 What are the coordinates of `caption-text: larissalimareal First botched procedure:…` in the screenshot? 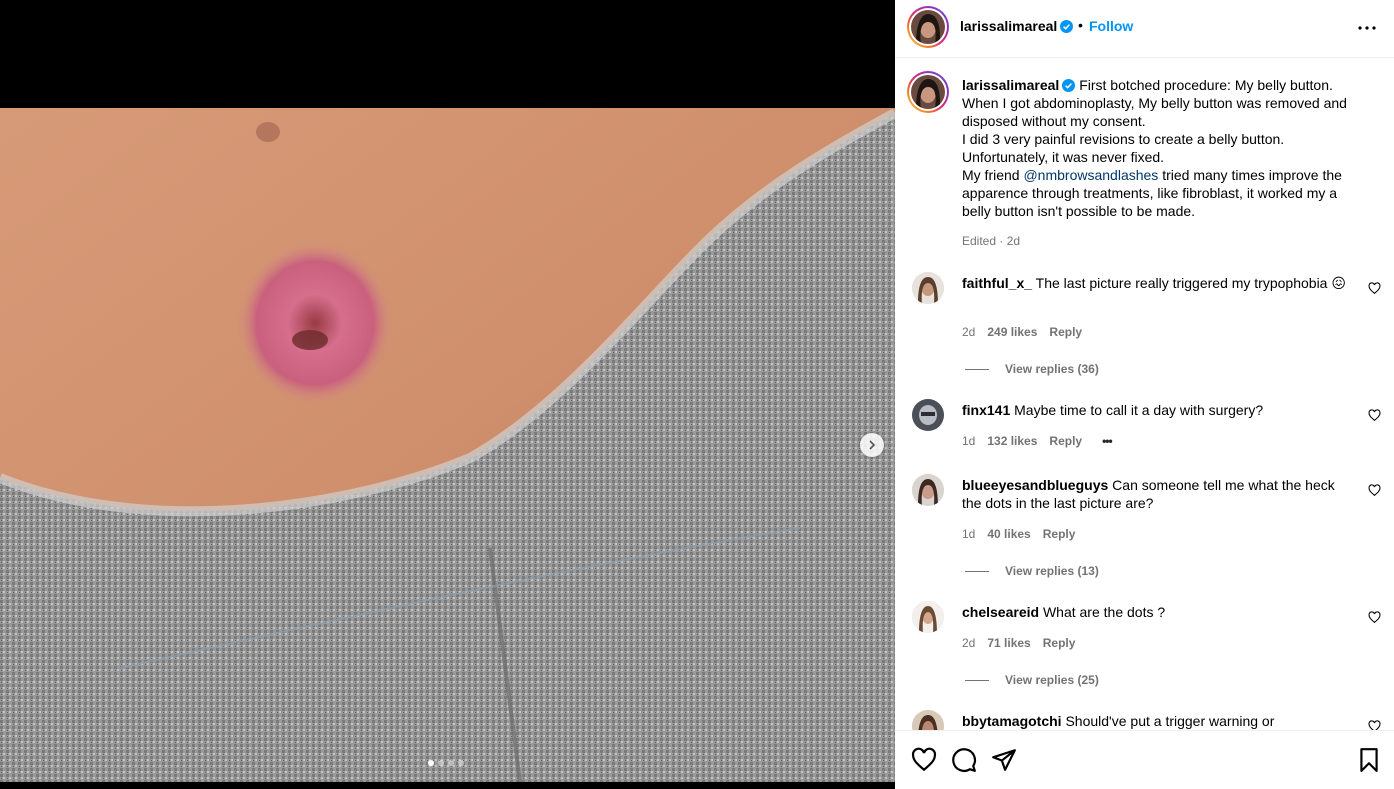 It's located at (1162, 148).